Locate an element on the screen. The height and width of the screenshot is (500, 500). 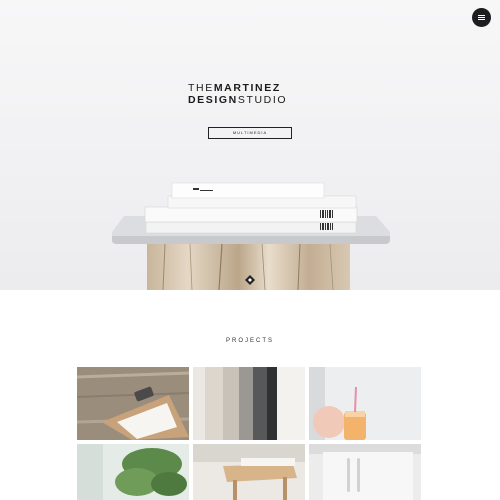
studio-logo: THEMARTINEZ DESIGNSTUDIO is located at coordinates (250, 94).